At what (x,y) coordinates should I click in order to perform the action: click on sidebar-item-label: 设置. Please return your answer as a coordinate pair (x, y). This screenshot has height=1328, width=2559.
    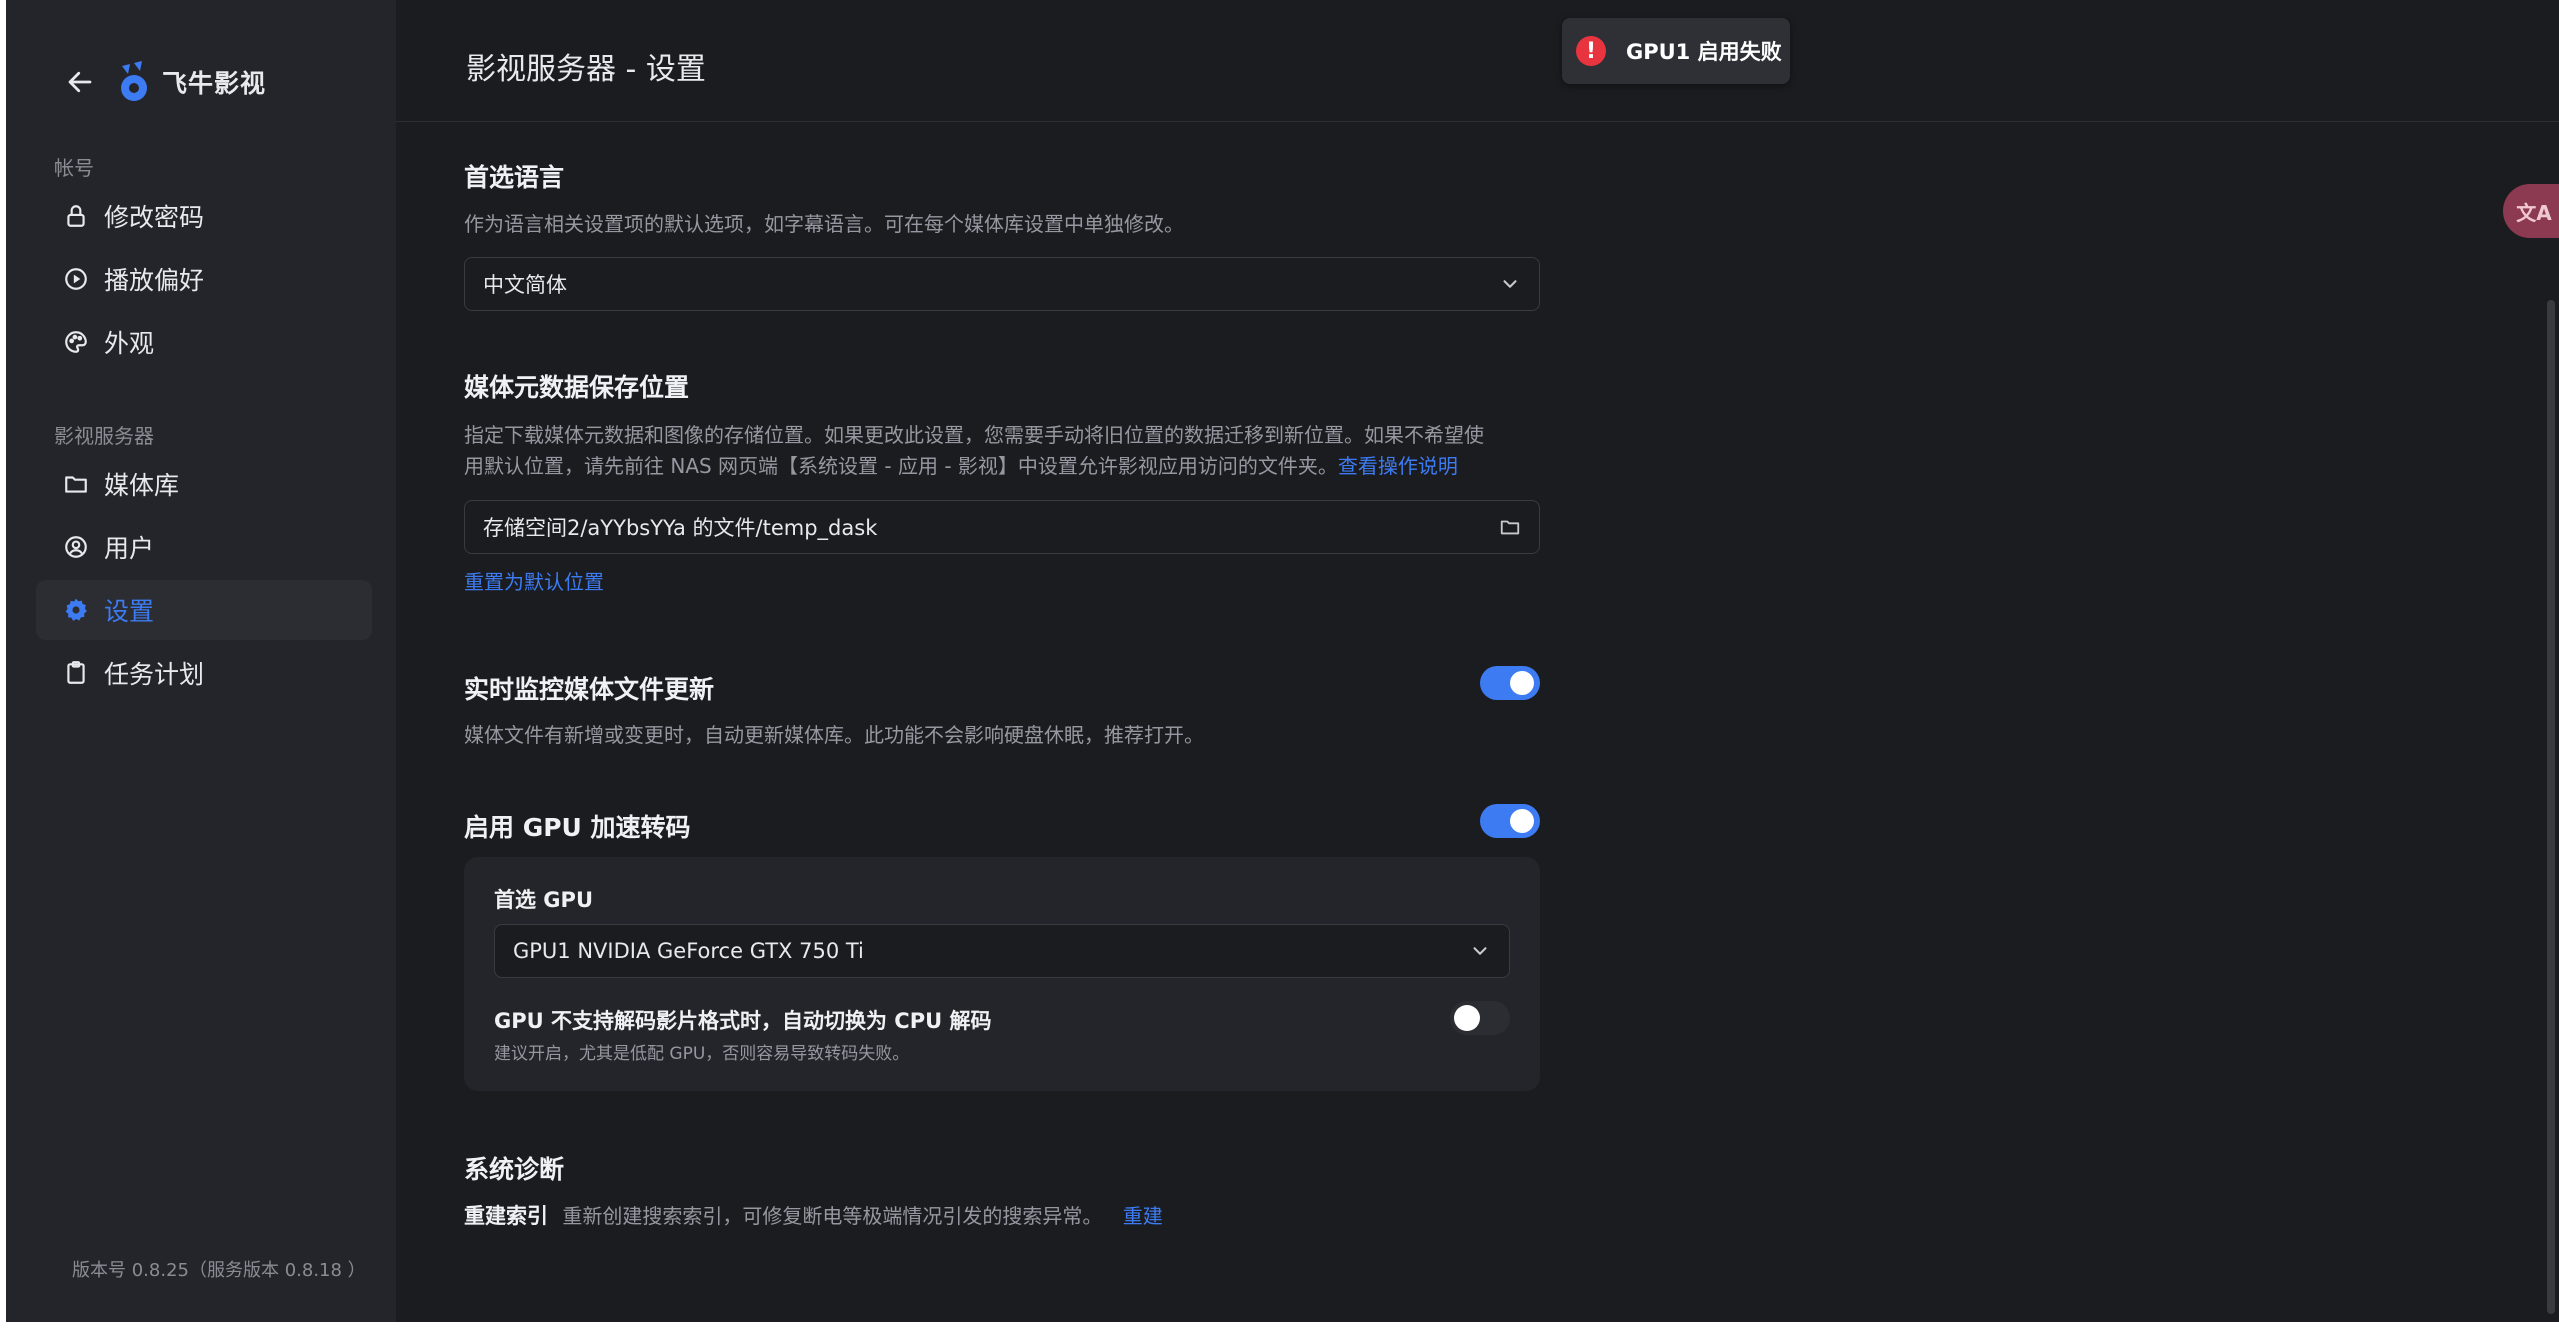
    Looking at the image, I should click on (129, 611).